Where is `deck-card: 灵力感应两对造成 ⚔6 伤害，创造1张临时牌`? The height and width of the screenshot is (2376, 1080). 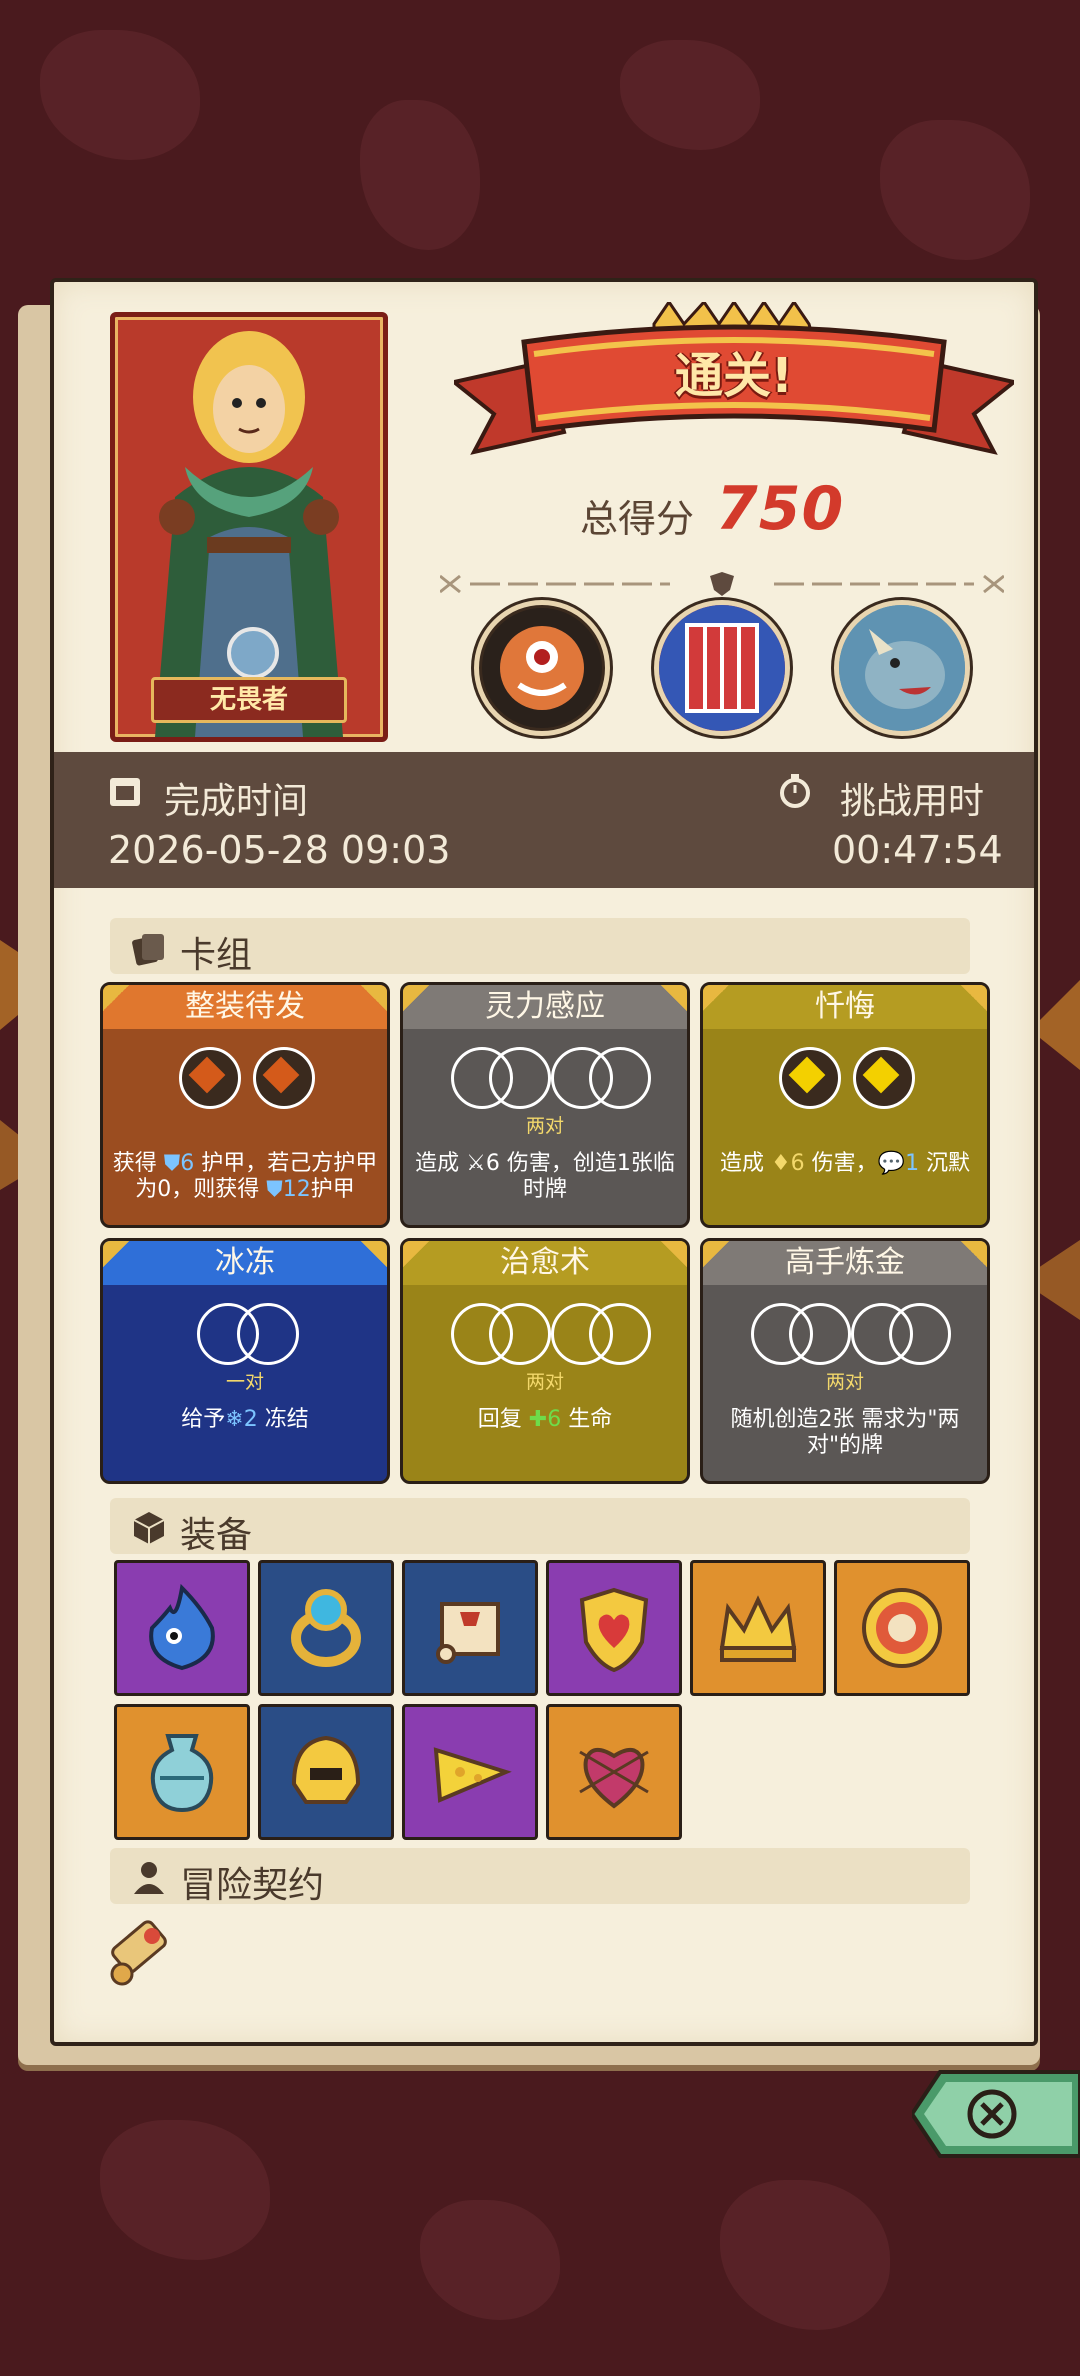
deck-card: 灵力感应两对造成 ⚔6 伤害，创造1张临时牌 is located at coordinates (545, 1105).